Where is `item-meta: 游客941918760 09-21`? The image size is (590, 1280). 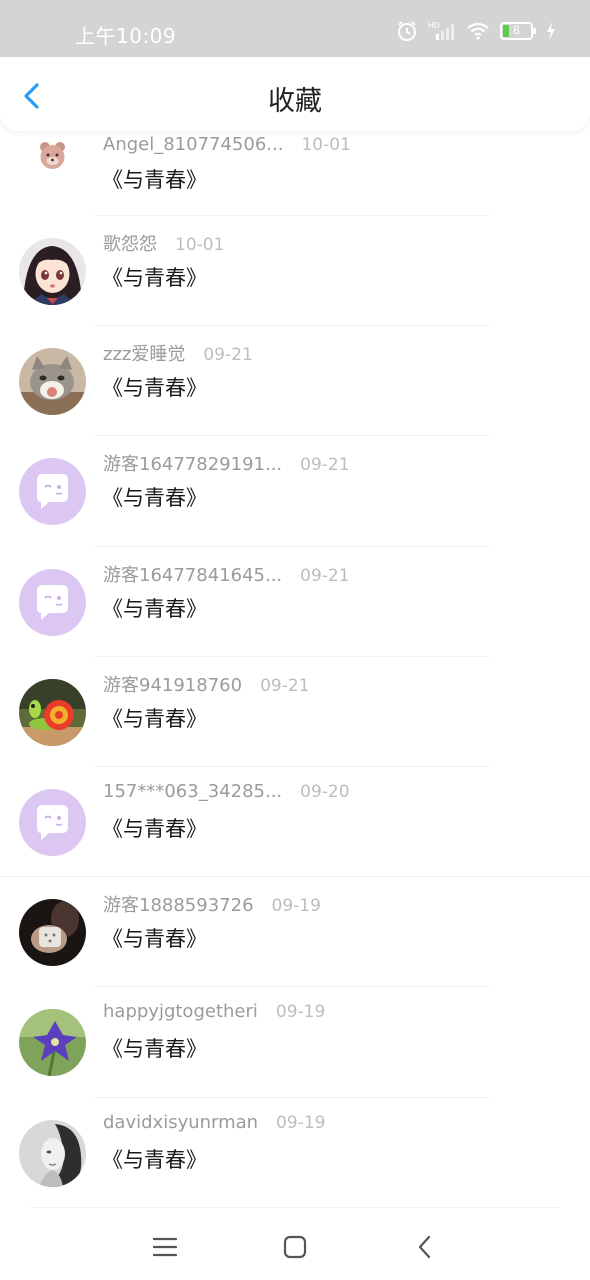
item-meta: 游客941918760 09-21 is located at coordinates (206, 684).